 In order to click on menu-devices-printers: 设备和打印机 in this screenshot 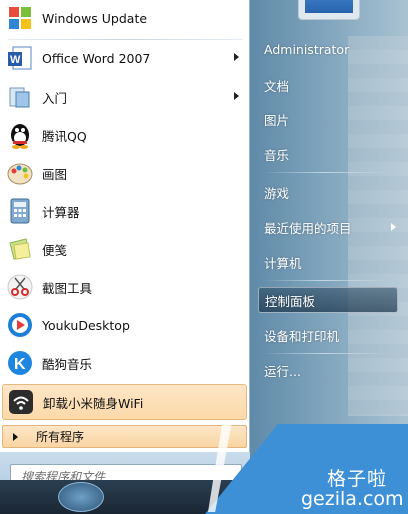, I will do `click(328, 335)`.